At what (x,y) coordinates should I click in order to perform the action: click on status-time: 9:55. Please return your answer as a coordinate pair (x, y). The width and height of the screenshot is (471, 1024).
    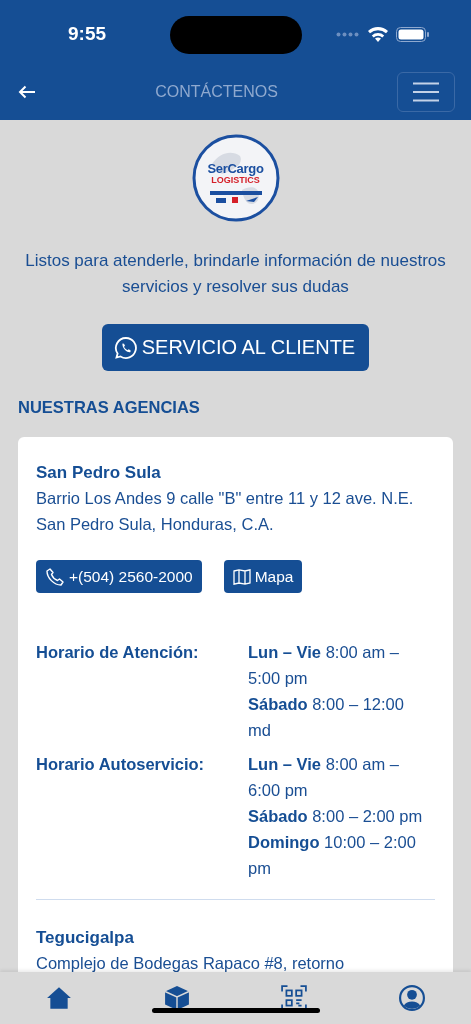
    Looking at the image, I should click on (87, 34).